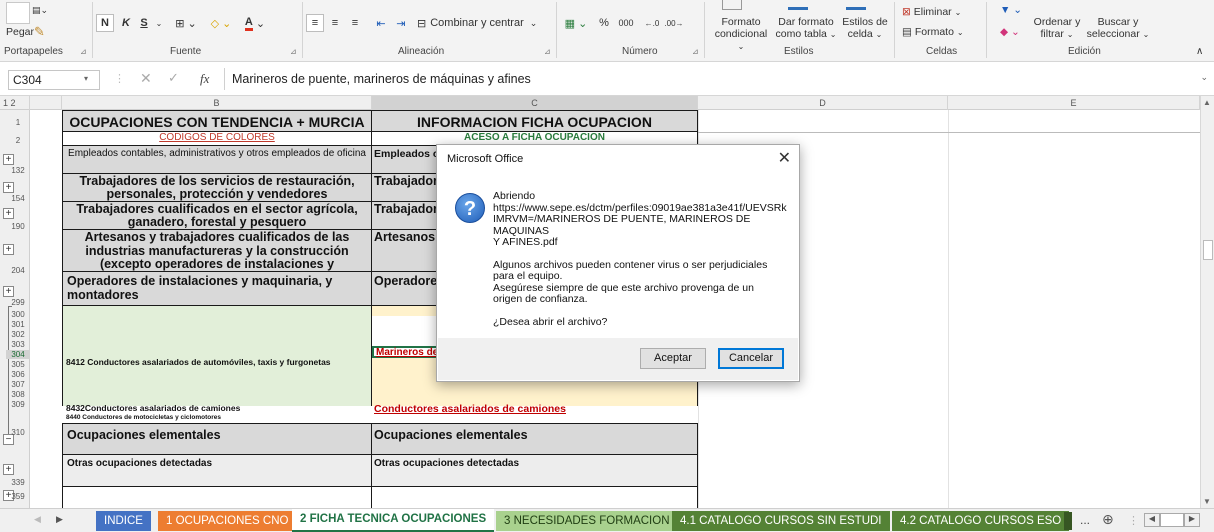 The height and width of the screenshot is (532, 1214). What do you see at coordinates (18, 226) in the screenshot?
I see `row-number: 190` at bounding box center [18, 226].